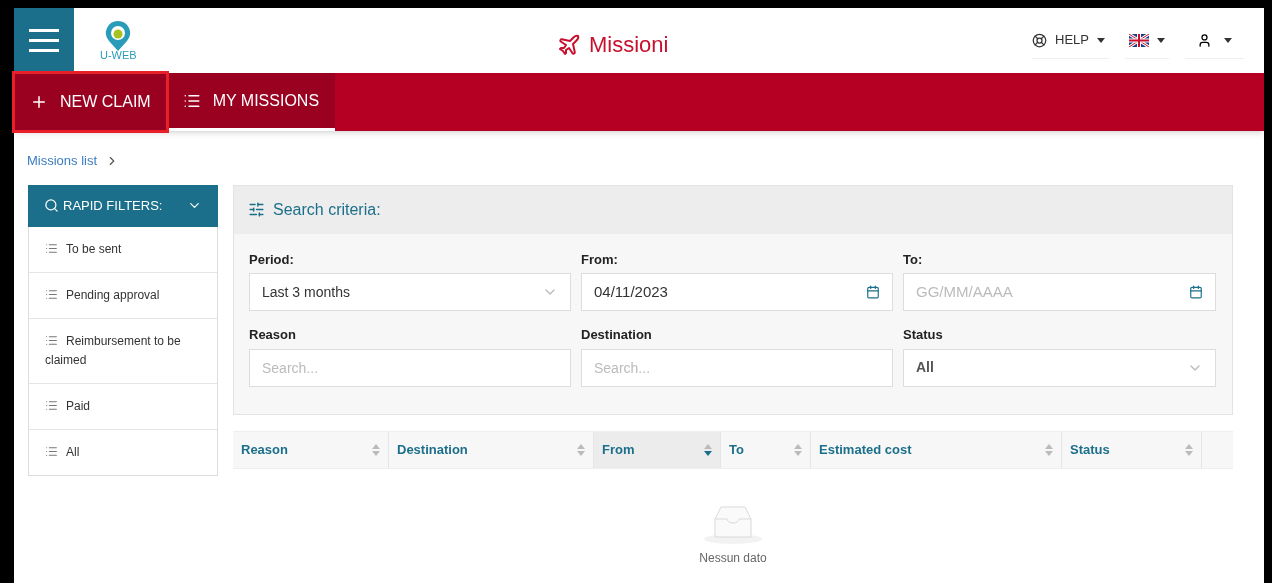 The image size is (1272, 583). What do you see at coordinates (118, 40) in the screenshot?
I see `logo: U-WEB` at bounding box center [118, 40].